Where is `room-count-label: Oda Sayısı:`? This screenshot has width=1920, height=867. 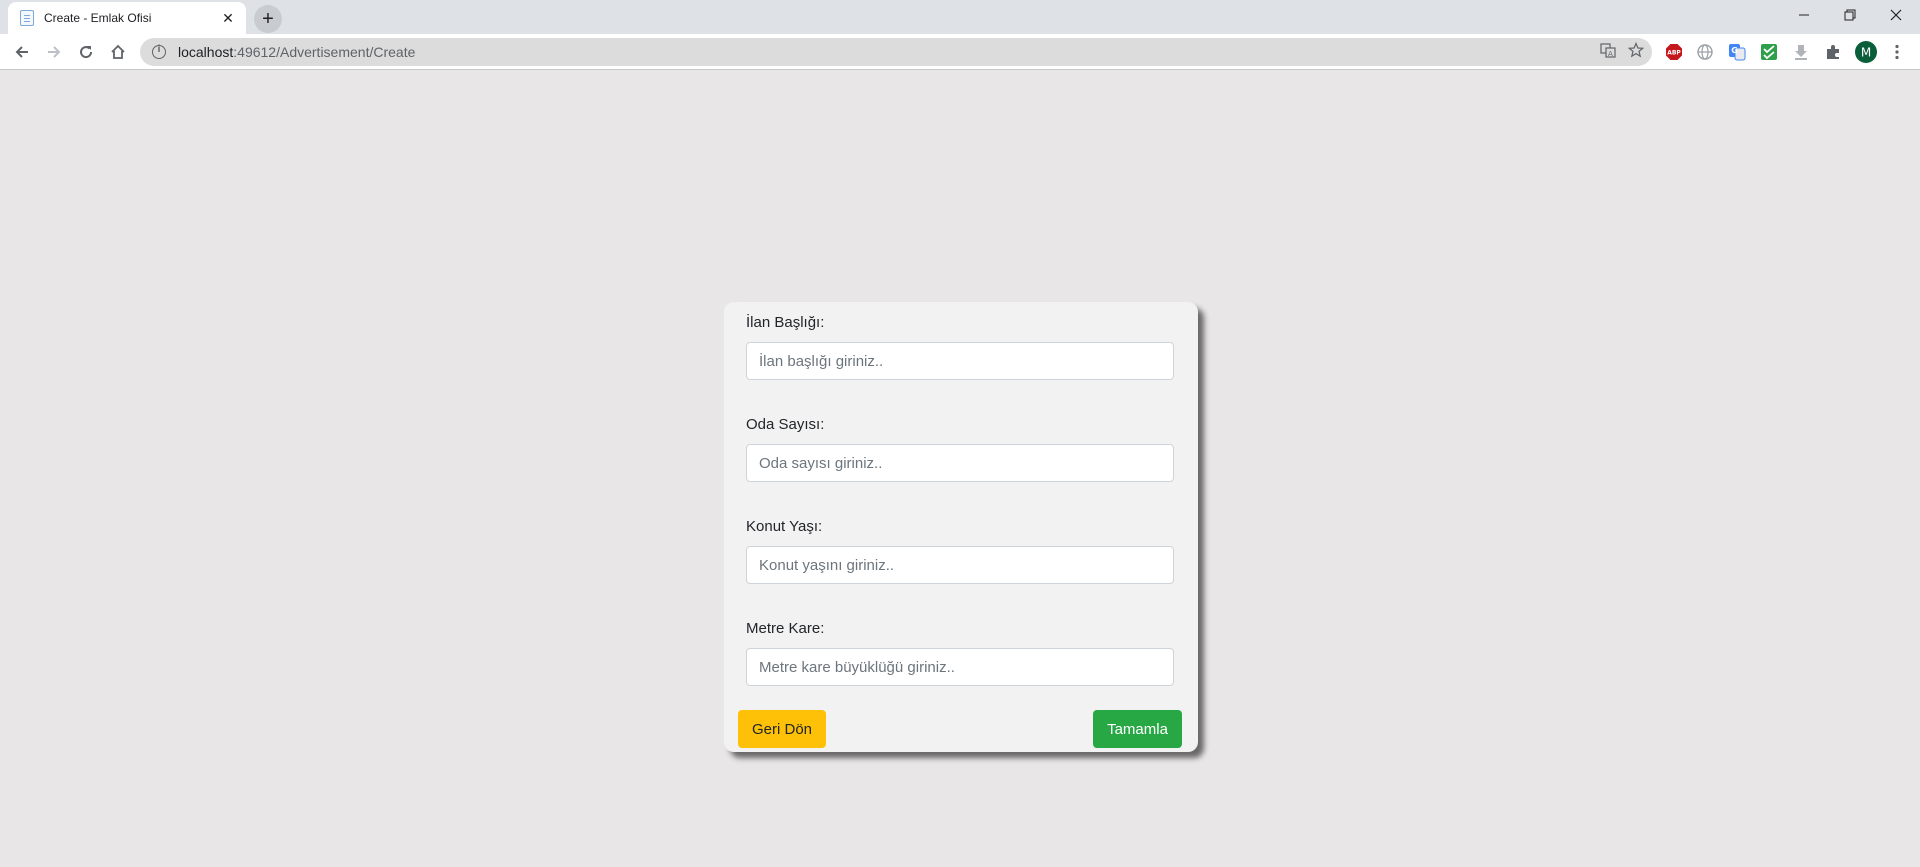
room-count-label: Oda Sayısı: is located at coordinates (785, 424).